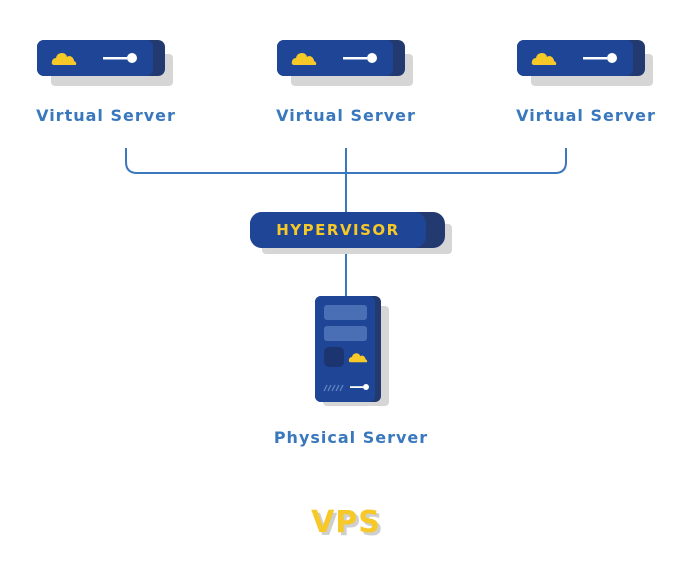 The image size is (692, 581). What do you see at coordinates (346, 522) in the screenshot?
I see `diagram-title: VPS` at bounding box center [346, 522].